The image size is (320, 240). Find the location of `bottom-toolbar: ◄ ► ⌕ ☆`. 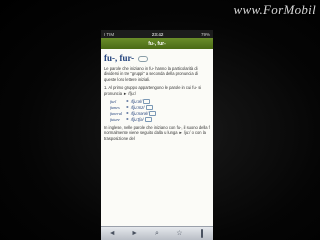

bottom-toolbar: ◄ ► ⌕ ☆ is located at coordinates (157, 233).